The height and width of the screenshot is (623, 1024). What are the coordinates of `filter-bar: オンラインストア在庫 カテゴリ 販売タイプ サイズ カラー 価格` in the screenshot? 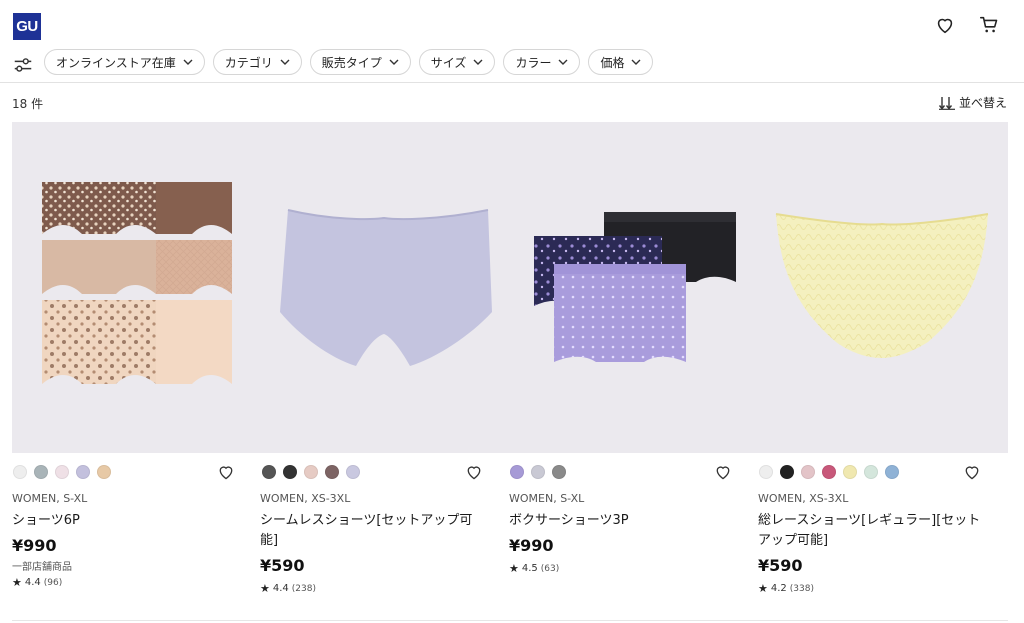 It's located at (512, 65).